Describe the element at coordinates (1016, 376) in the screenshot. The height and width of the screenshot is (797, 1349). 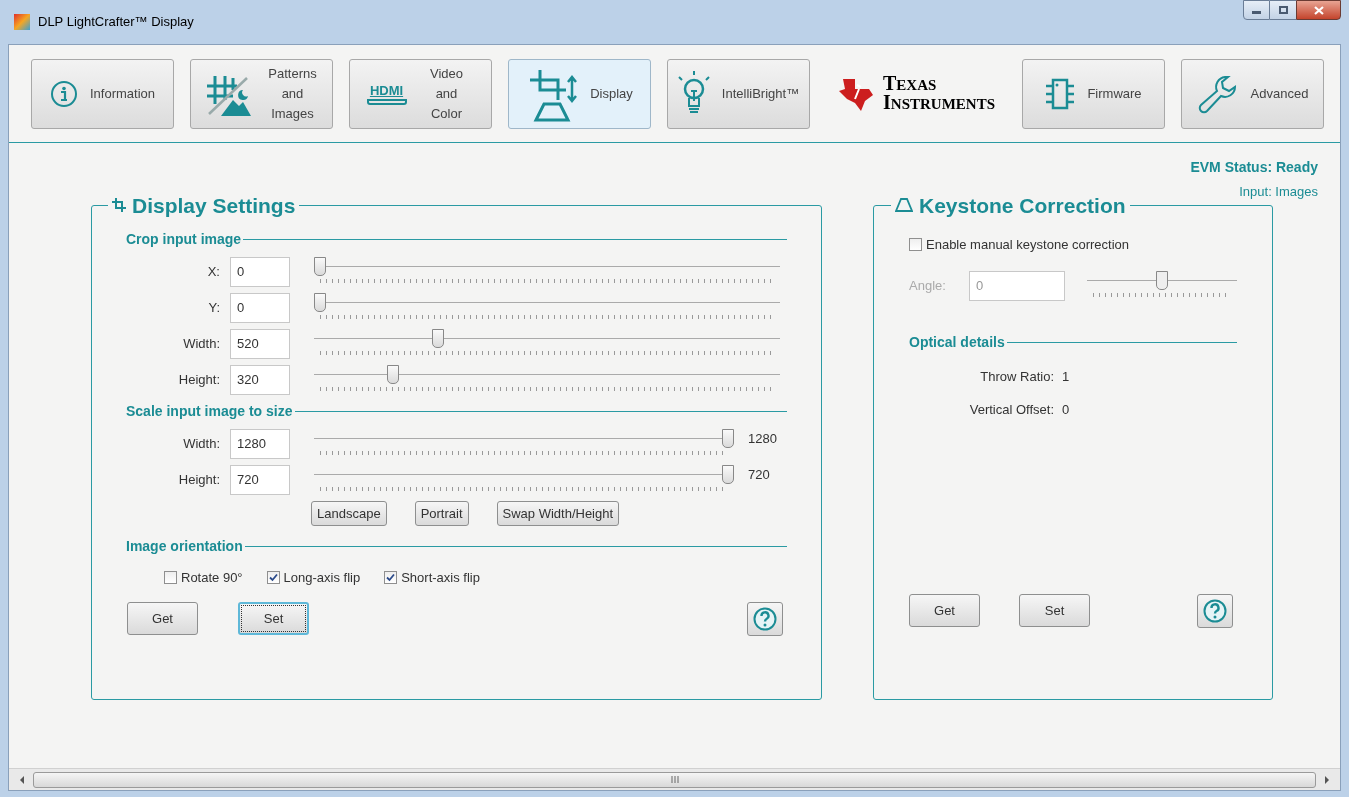
I see `property-label: Throw Ratio:` at that location.